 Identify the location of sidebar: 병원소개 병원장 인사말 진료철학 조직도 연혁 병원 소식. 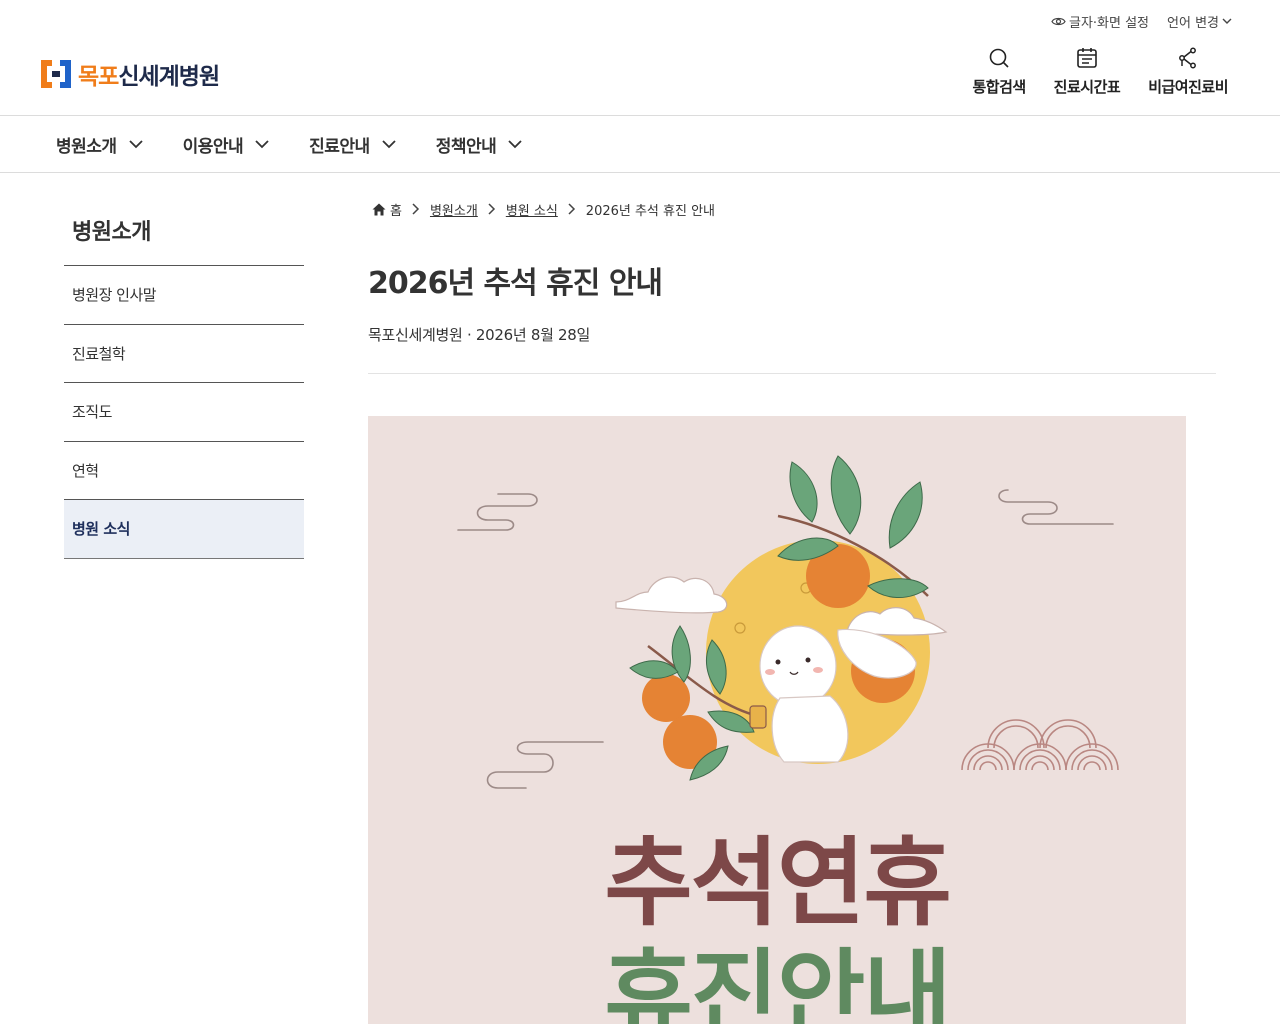
(184, 386).